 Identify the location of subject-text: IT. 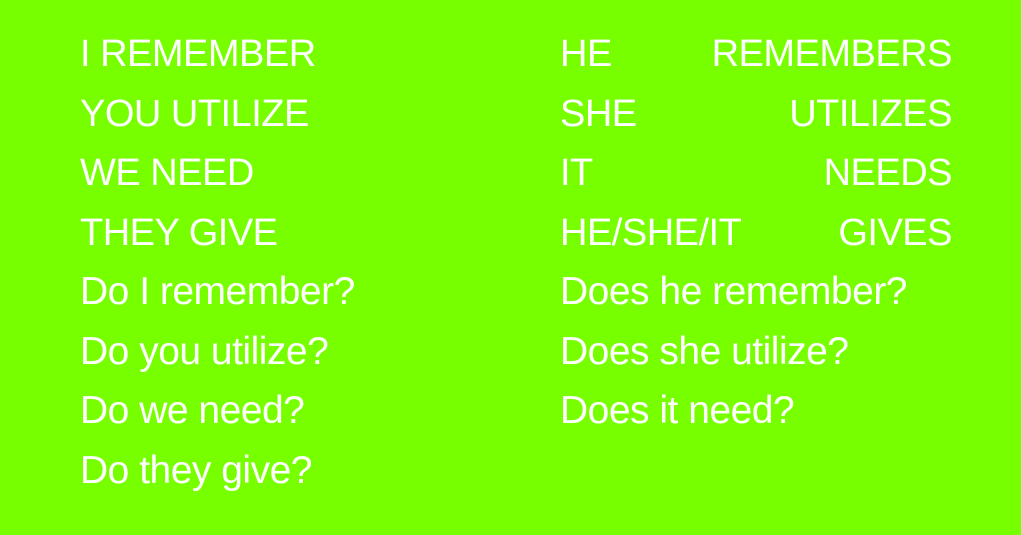
(576, 173).